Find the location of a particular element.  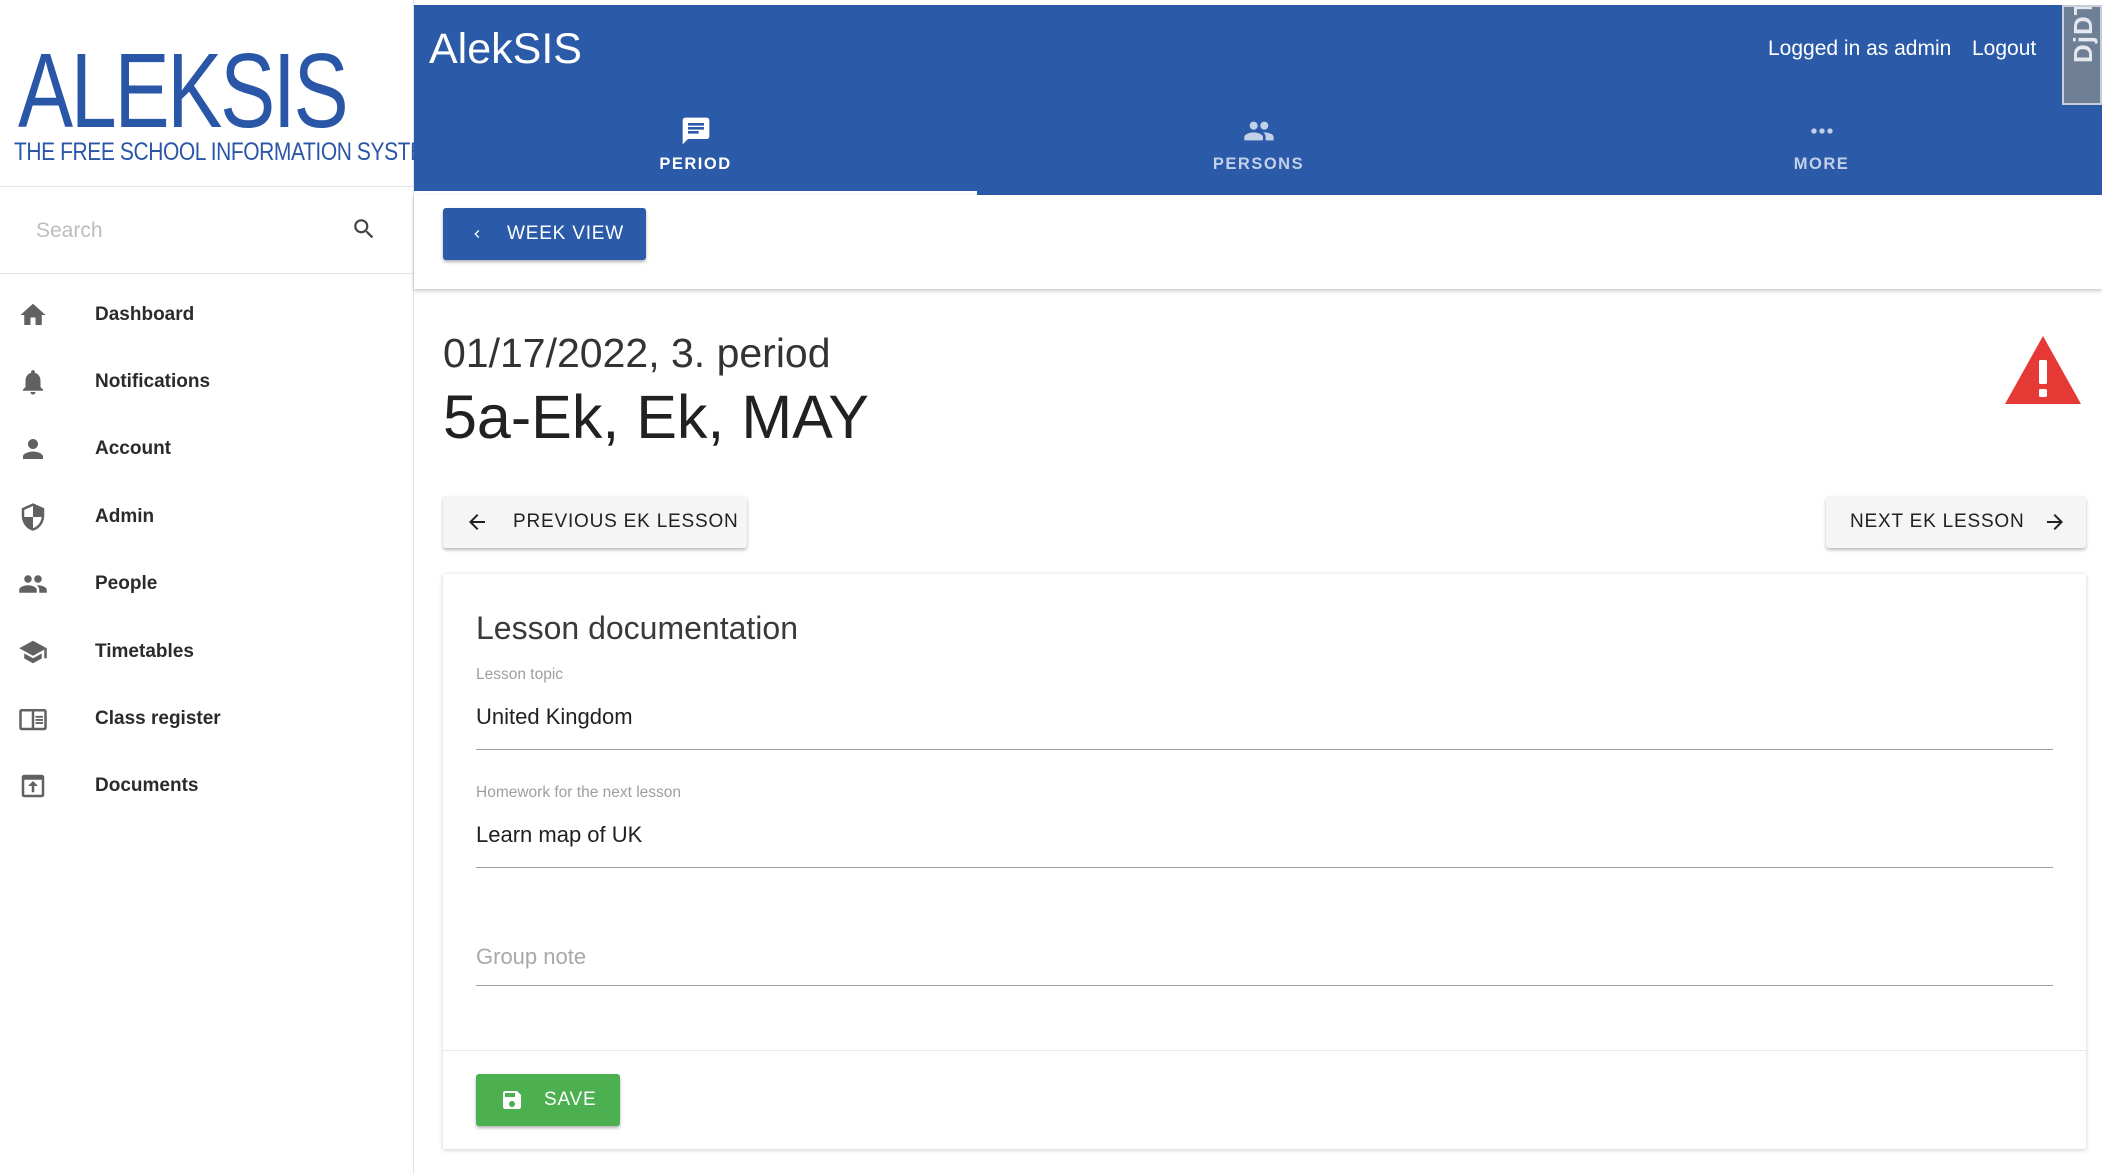

sidebar-item-account: Account is located at coordinates (206, 449).